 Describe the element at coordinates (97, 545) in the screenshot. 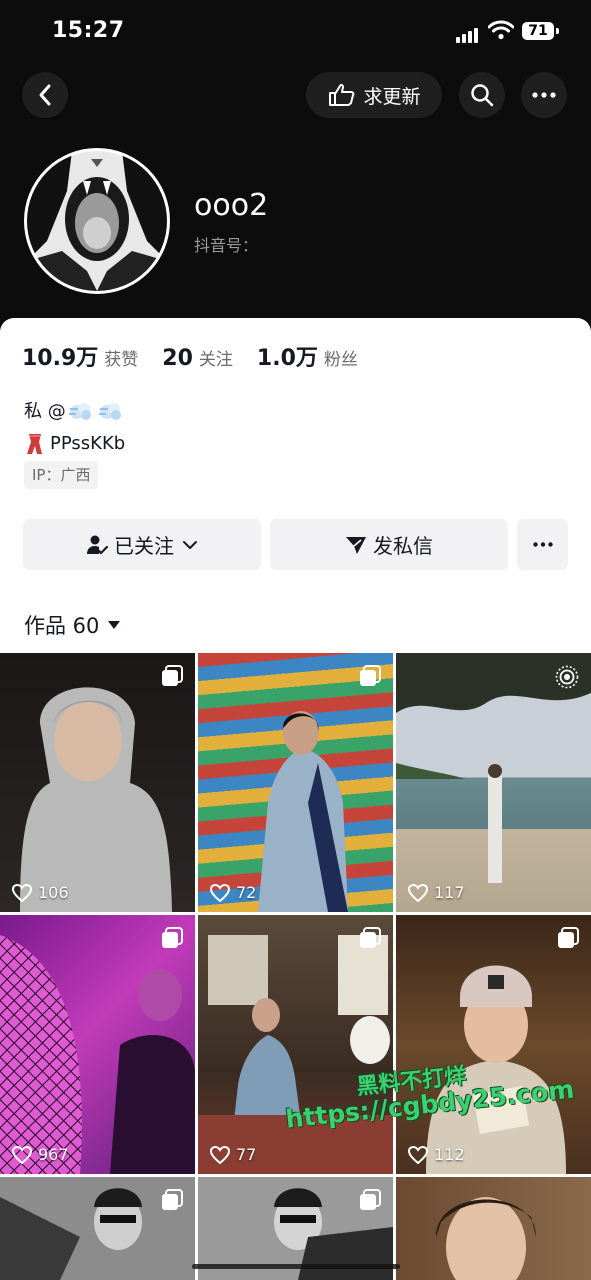

I see `user-check-icon` at that location.